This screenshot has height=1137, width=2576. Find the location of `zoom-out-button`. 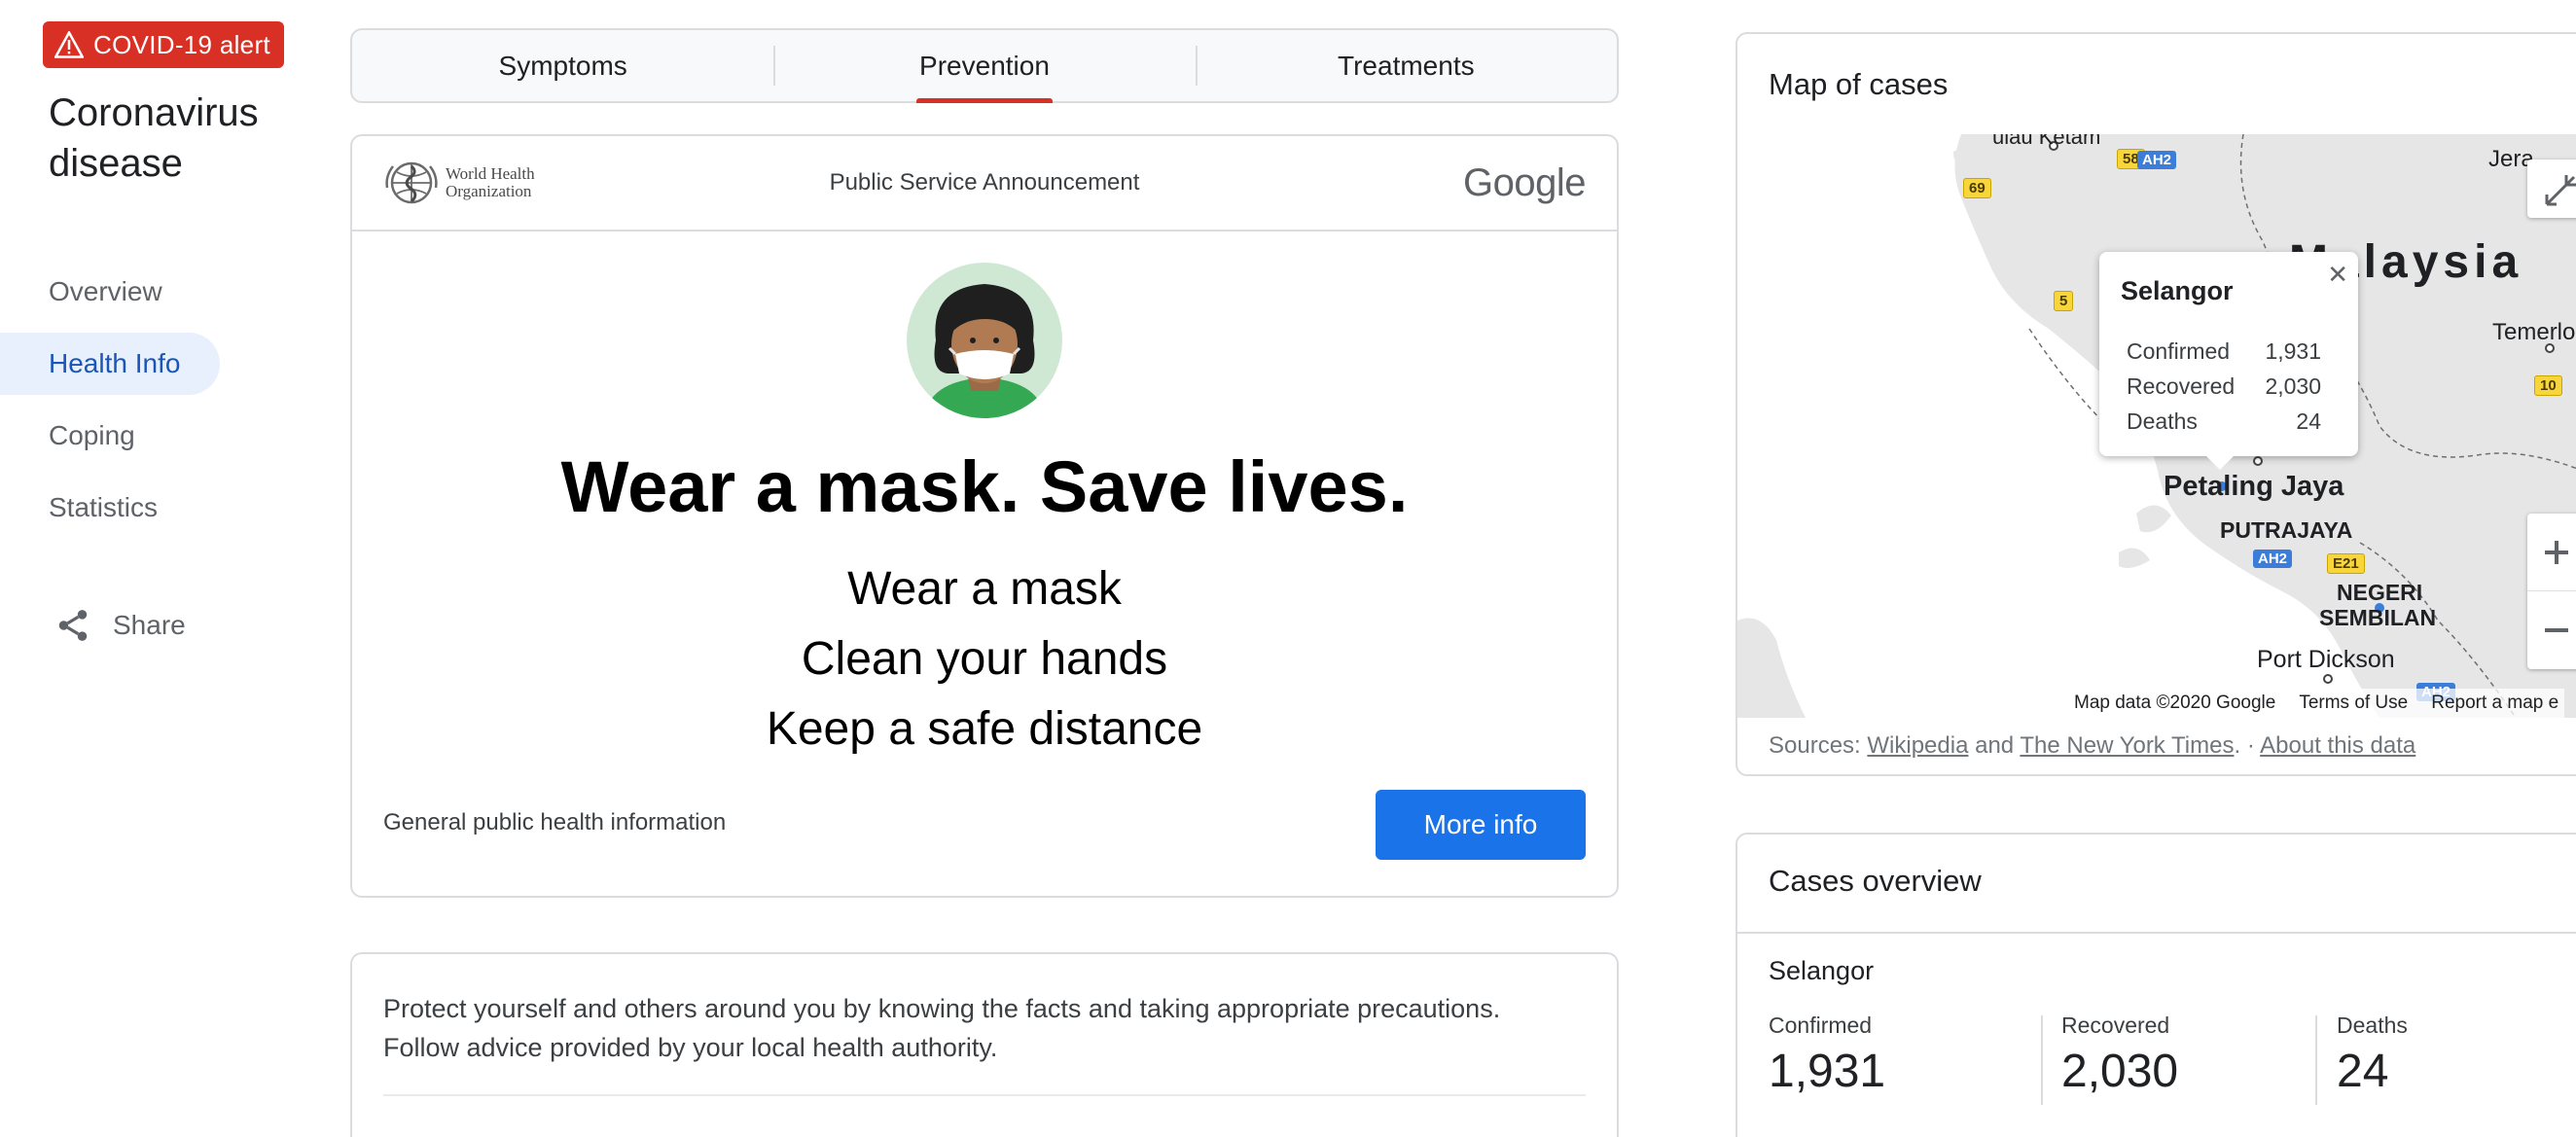

zoom-out-button is located at coordinates (2551, 630).